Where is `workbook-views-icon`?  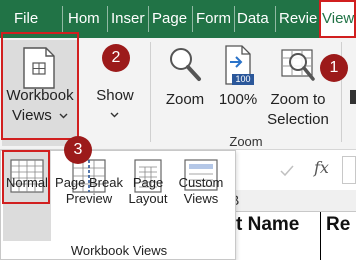
workbook-views-icon is located at coordinates (39, 68).